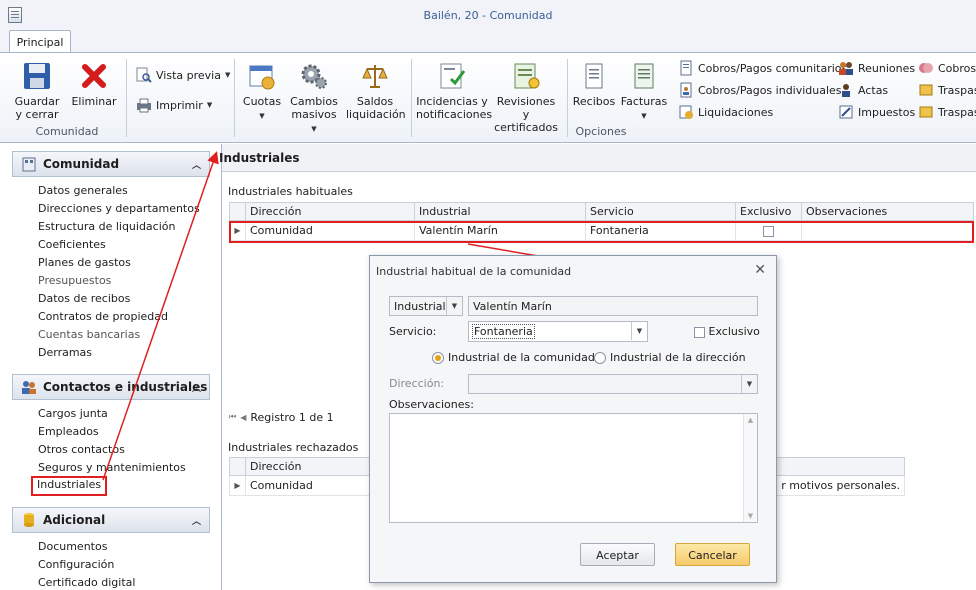  What do you see at coordinates (558, 331) in the screenshot?
I see `servicio-select: Fontaneria ▼` at bounding box center [558, 331].